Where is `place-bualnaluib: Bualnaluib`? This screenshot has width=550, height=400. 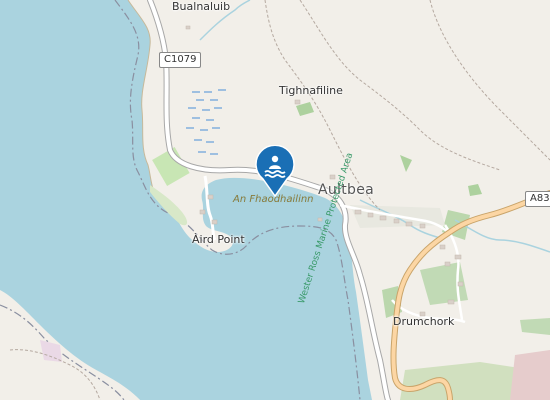
place-bualnaluib: Bualnaluib is located at coordinates (201, 6).